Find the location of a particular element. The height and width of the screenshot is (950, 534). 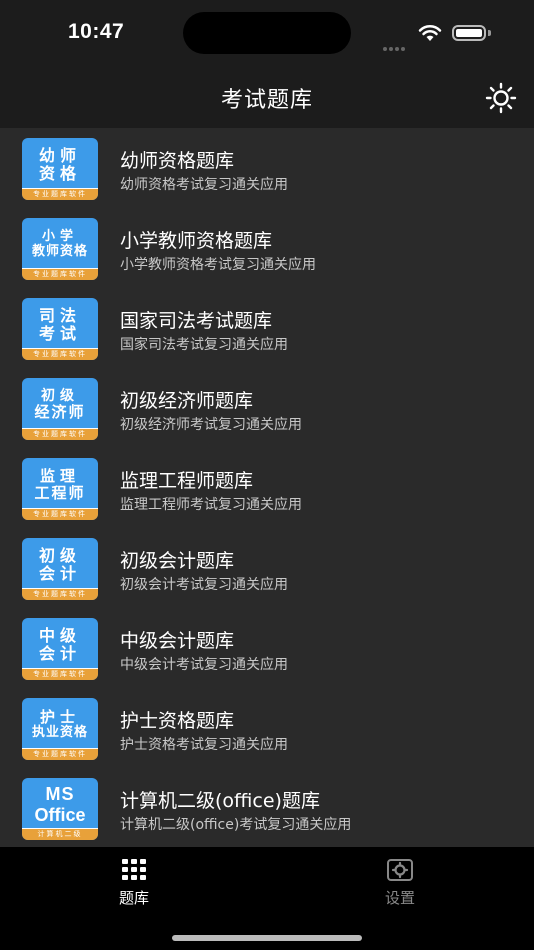

item-subtitle: 初级经济师考试复习通关应用 is located at coordinates (211, 425).